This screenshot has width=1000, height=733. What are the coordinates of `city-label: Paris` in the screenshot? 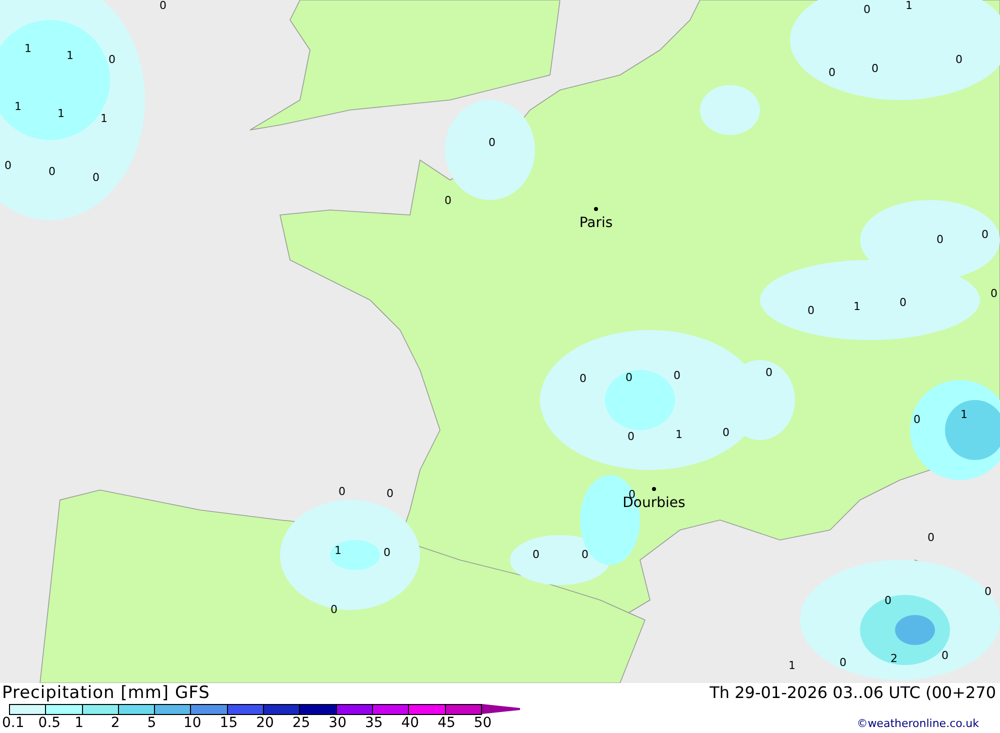 It's located at (596, 223).